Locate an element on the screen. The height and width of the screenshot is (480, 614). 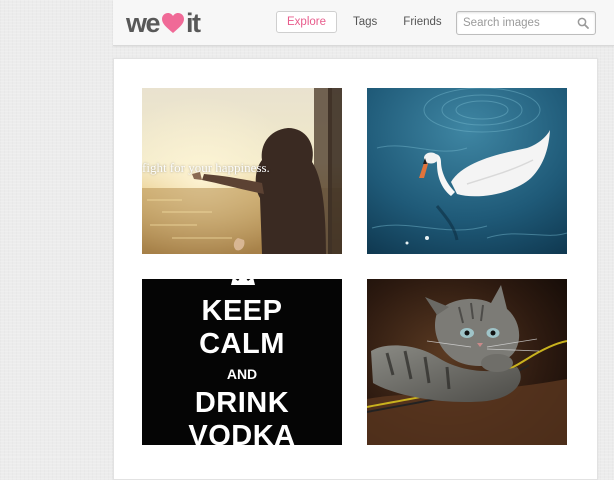
search-input is located at coordinates (518, 23).